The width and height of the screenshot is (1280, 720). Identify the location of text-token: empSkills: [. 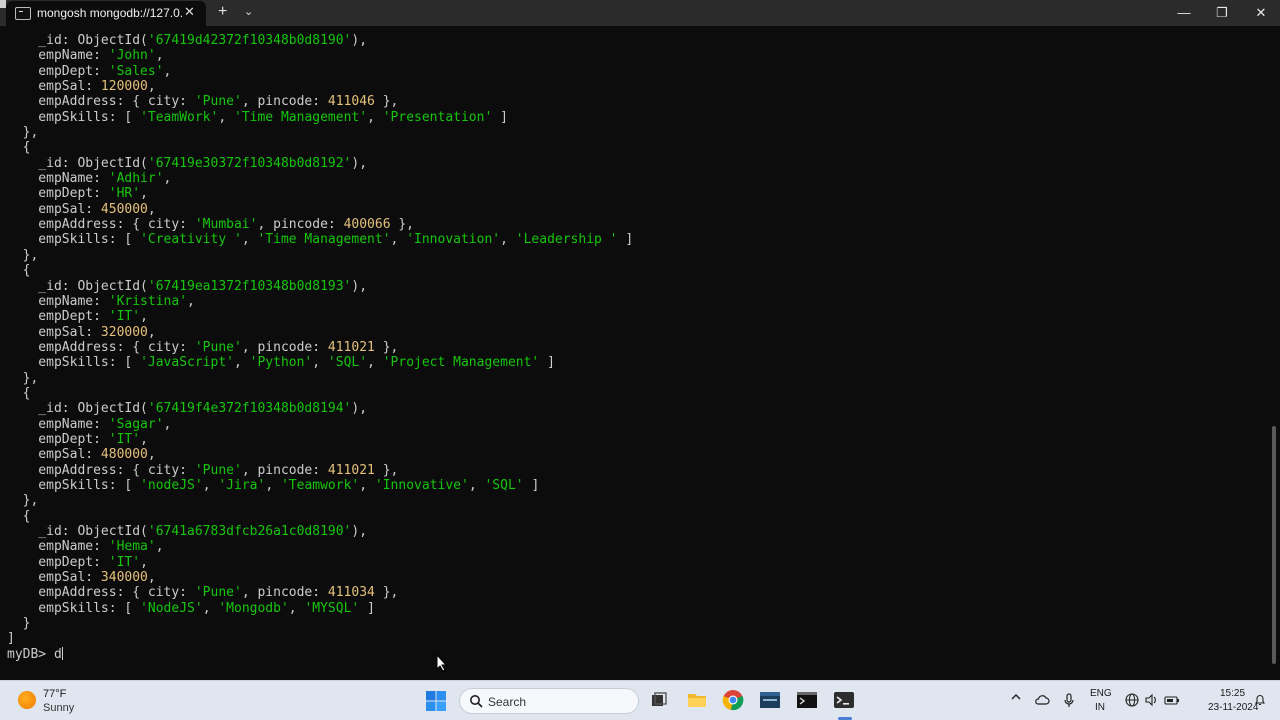
(74, 240).